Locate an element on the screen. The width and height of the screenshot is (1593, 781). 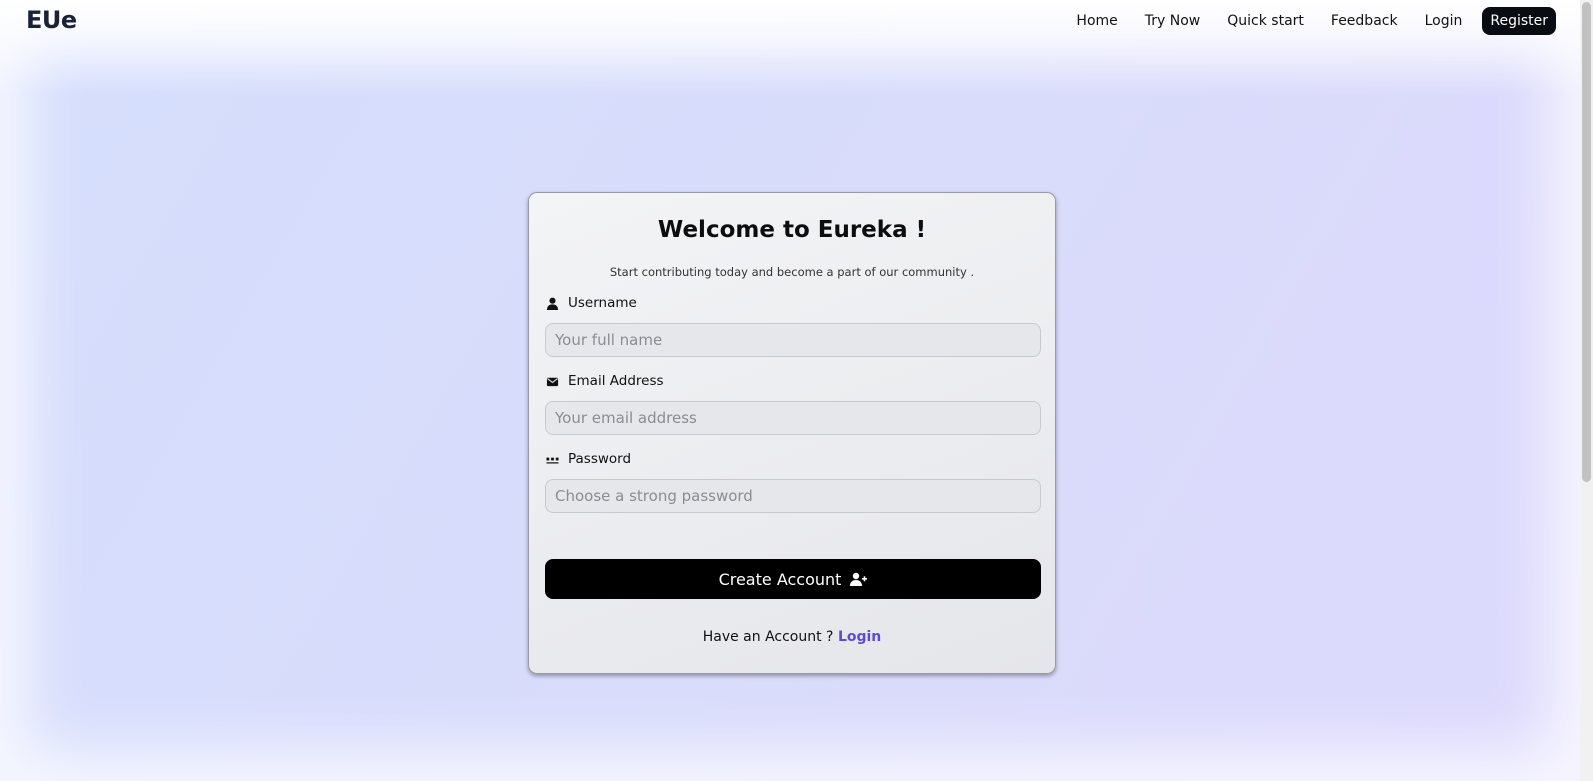
password-label-row: Password is located at coordinates (588, 459).